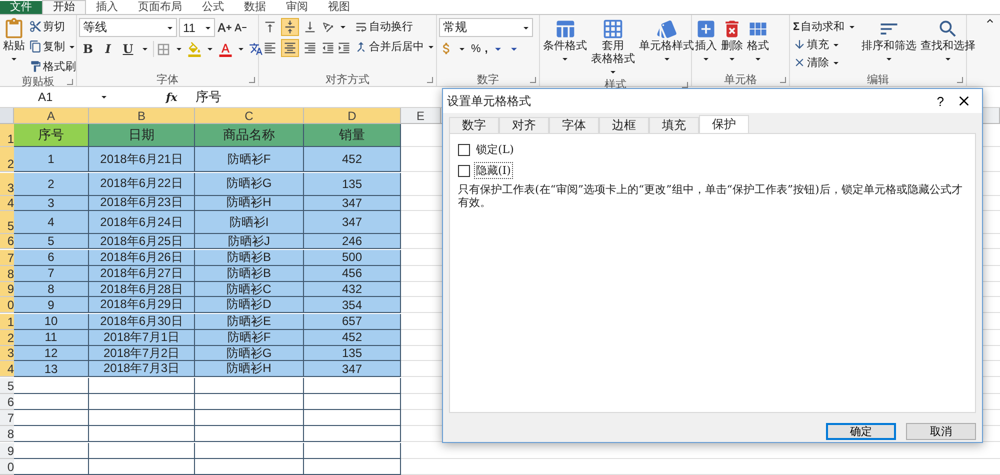 This screenshot has height=475, width=1000. What do you see at coordinates (128, 49) in the screenshot?
I see `font-style-button: U` at bounding box center [128, 49].